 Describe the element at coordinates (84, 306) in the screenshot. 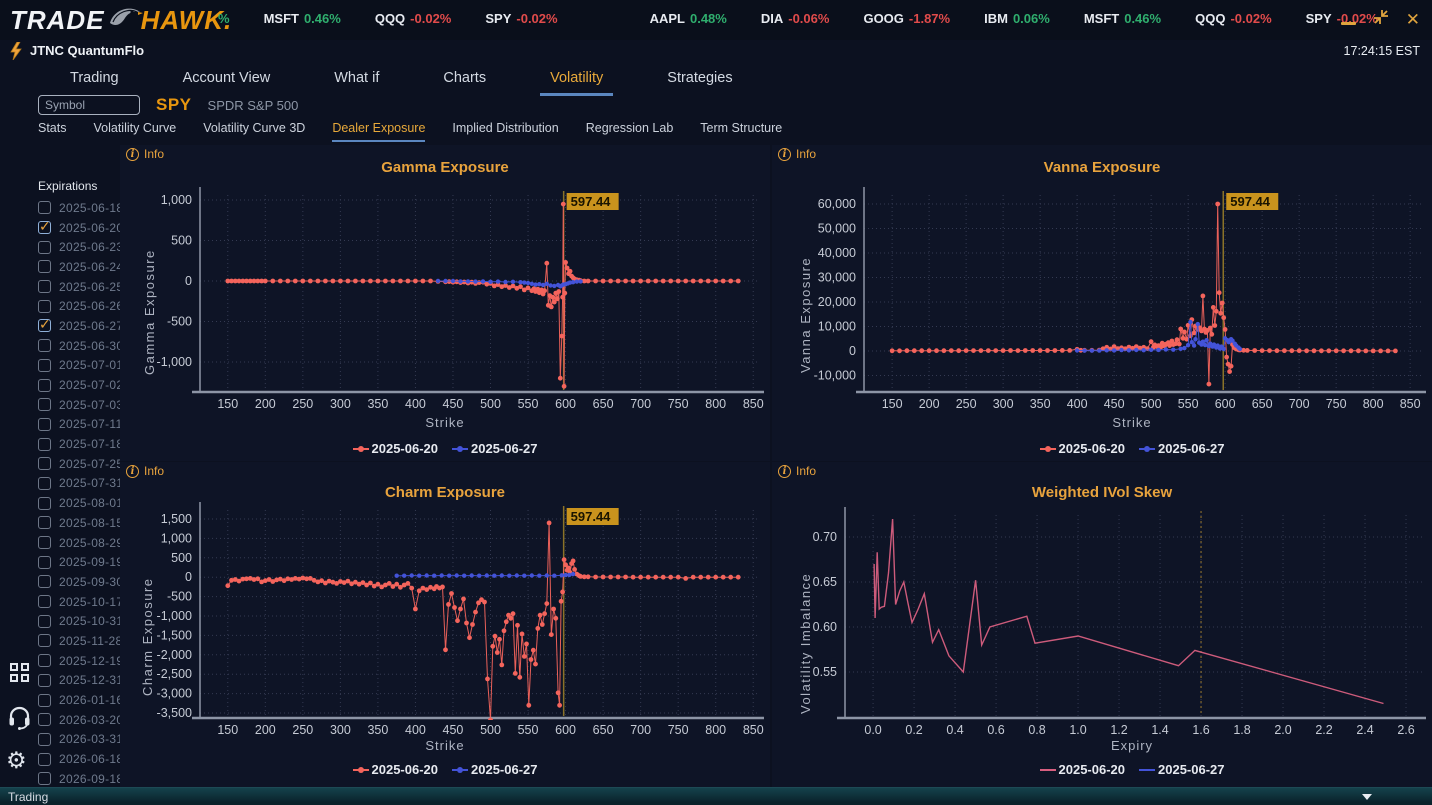

I see `expiration-row: 2025-06-26` at that location.